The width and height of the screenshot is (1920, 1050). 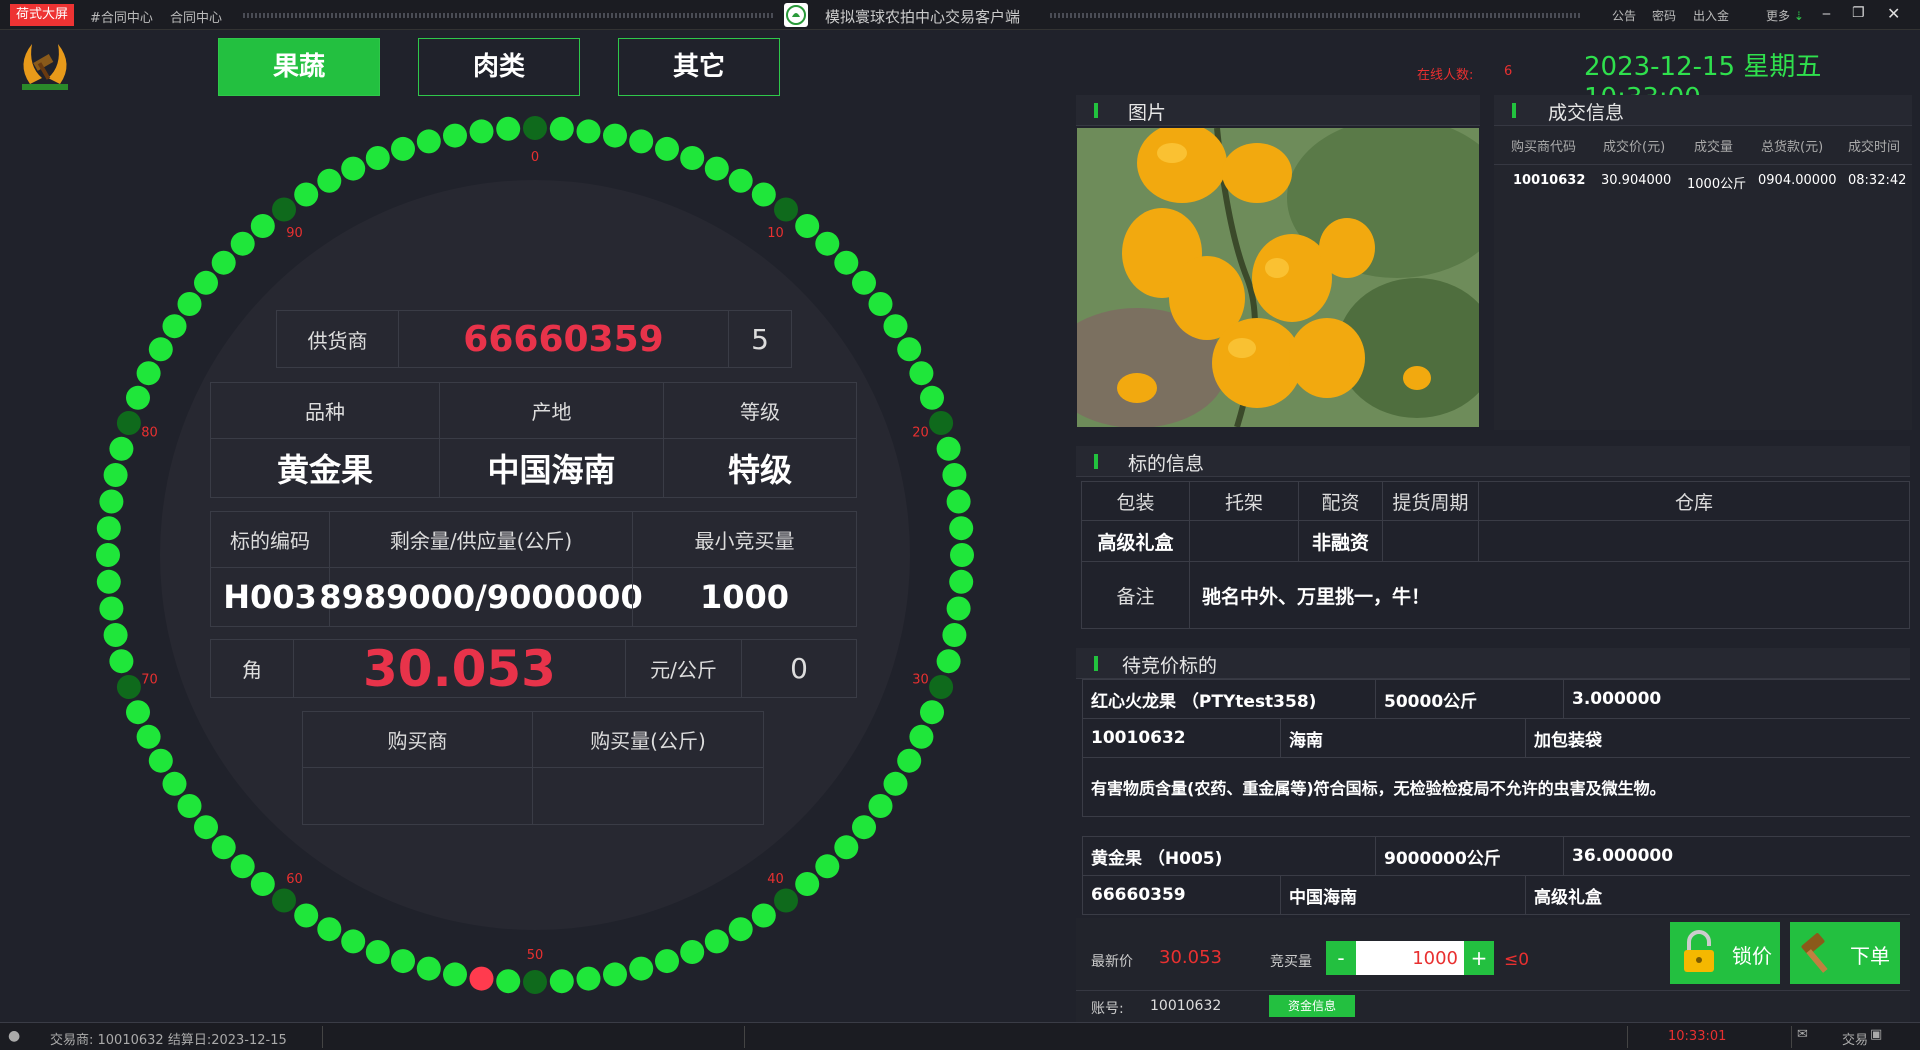 What do you see at coordinates (1845, 953) in the screenshot?
I see `place-order-button: 下单` at bounding box center [1845, 953].